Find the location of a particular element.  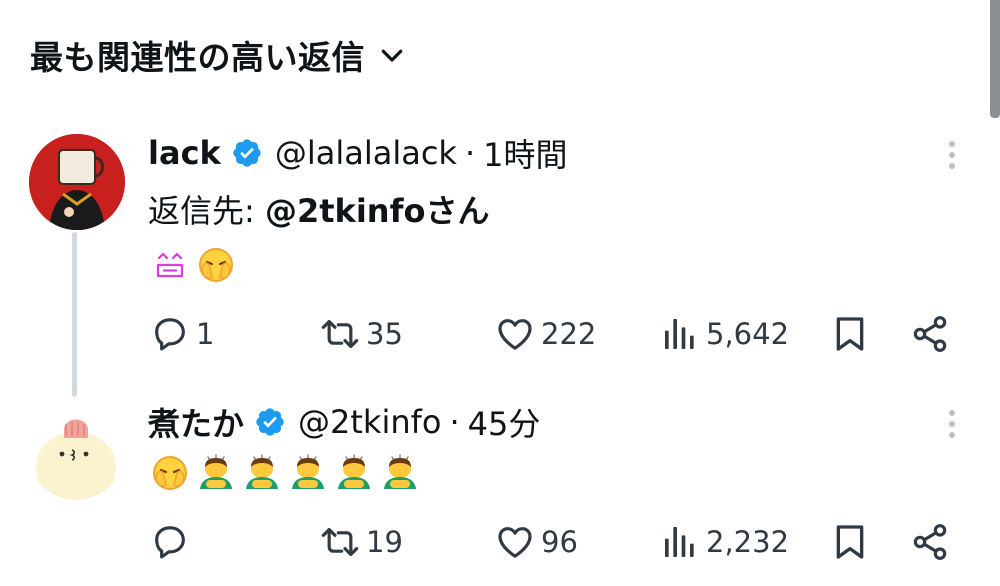

sort-selector: 最も関連性の高い返信 is located at coordinates (218, 55).